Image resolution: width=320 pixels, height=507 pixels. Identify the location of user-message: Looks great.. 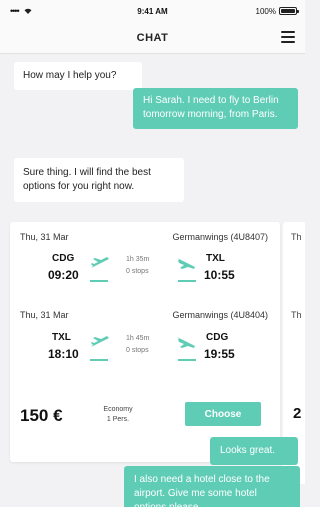
(254, 451).